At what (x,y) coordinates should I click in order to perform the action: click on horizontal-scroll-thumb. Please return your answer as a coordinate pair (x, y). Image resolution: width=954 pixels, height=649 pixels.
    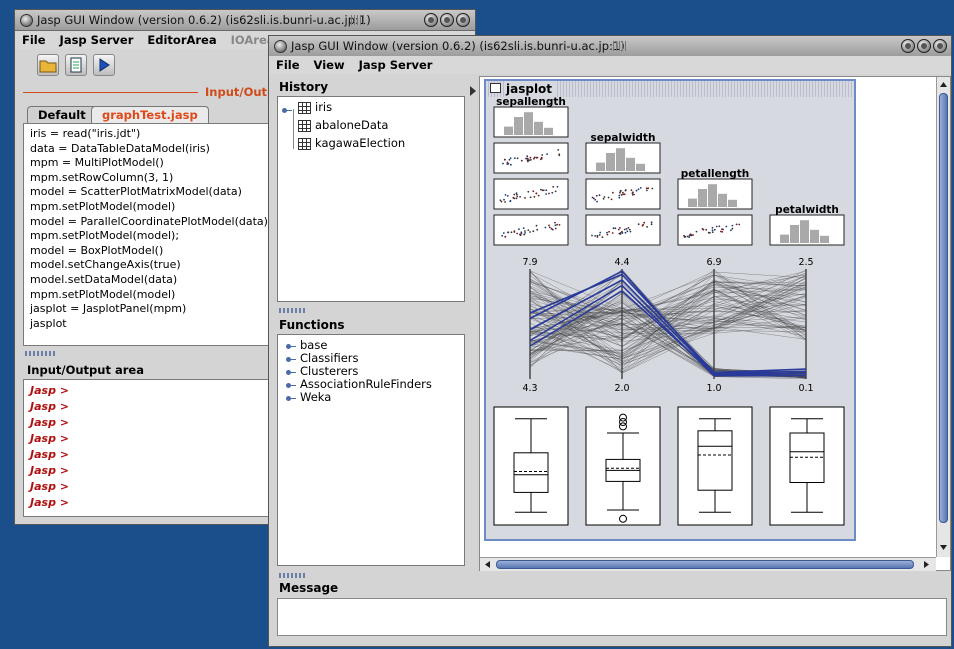
    Looking at the image, I should click on (705, 564).